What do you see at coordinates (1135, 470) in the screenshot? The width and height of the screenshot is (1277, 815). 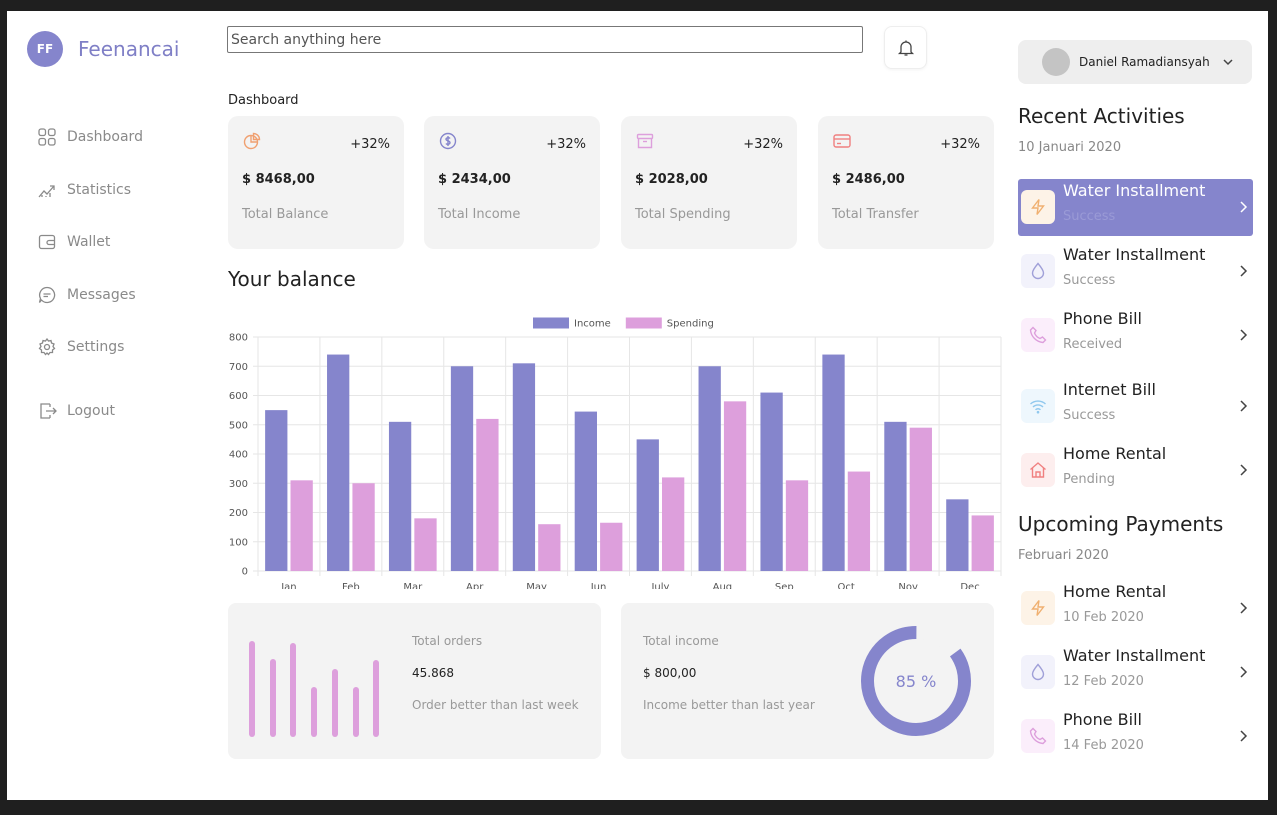 I see `activity-item: Home Rental Pending` at bounding box center [1135, 470].